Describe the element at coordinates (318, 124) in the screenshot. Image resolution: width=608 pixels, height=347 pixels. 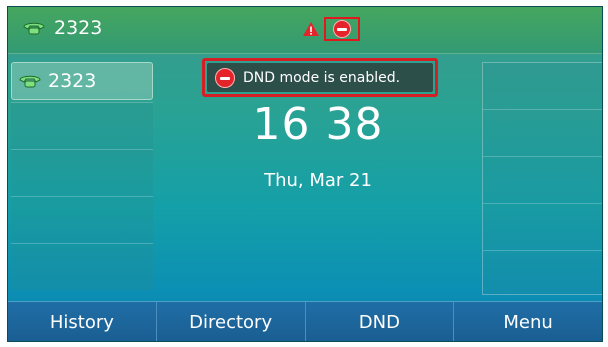
I see `clock-time: 16 38` at that location.